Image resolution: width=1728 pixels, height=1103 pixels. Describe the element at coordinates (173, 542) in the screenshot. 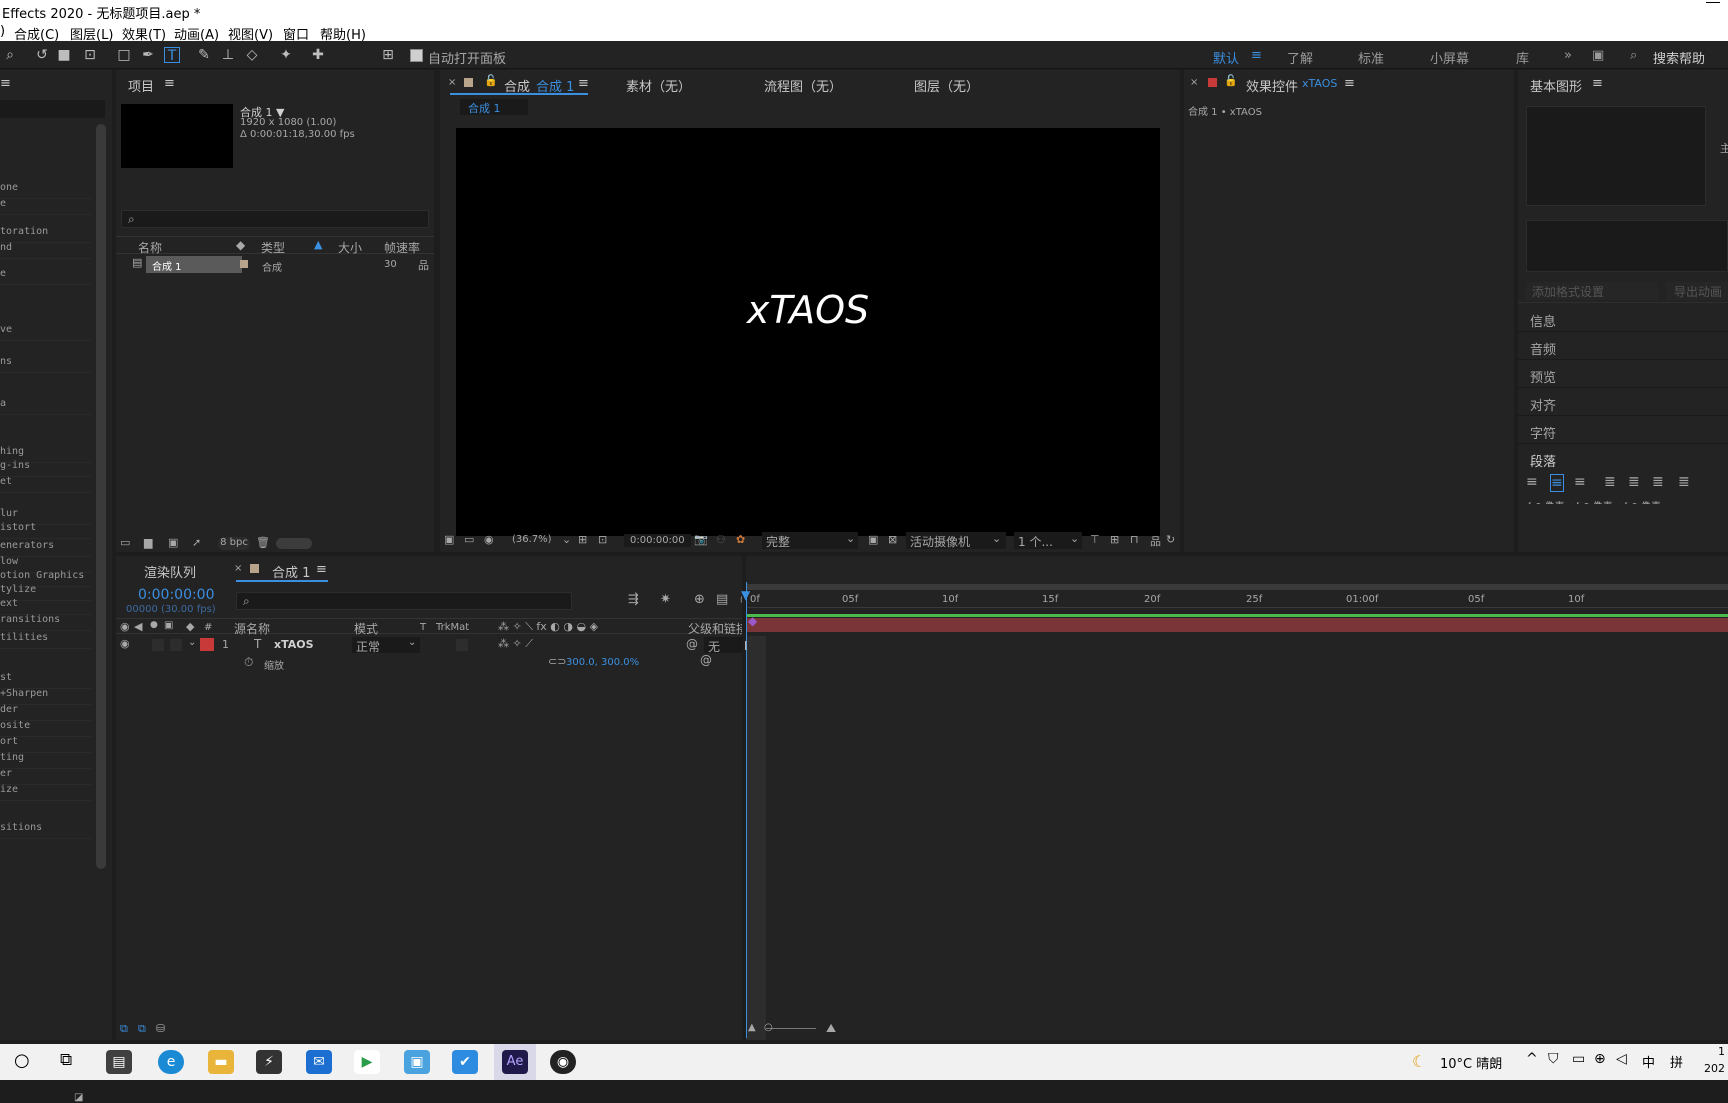

I see `new-comp-icon: ▣` at that location.